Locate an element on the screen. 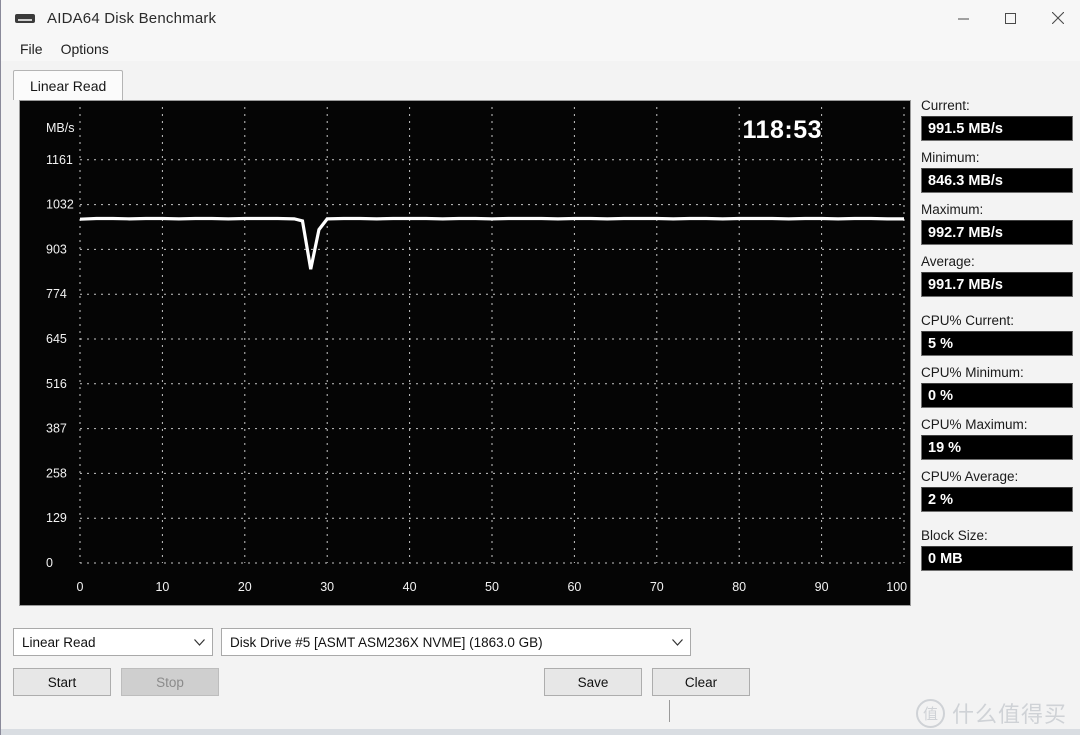  stat-value: 0 MB is located at coordinates (997, 558).